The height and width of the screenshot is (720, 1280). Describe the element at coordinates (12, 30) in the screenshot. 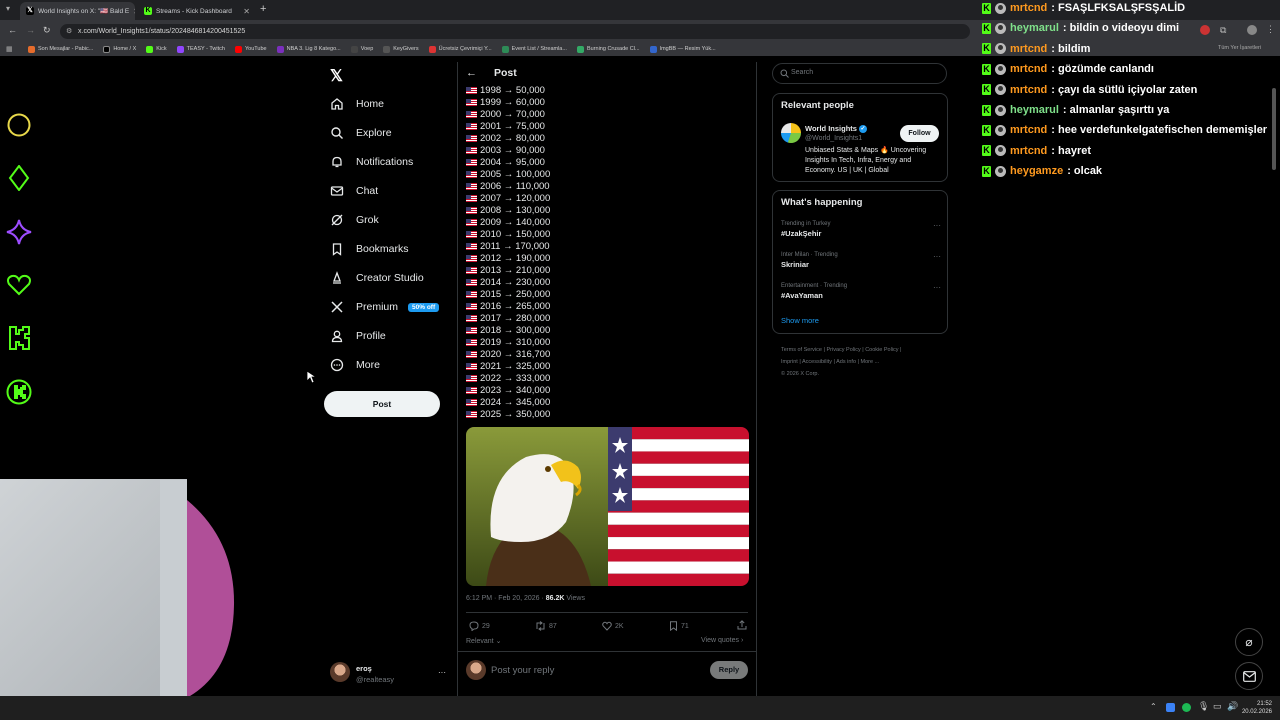

I see `back-icon: ←` at that location.